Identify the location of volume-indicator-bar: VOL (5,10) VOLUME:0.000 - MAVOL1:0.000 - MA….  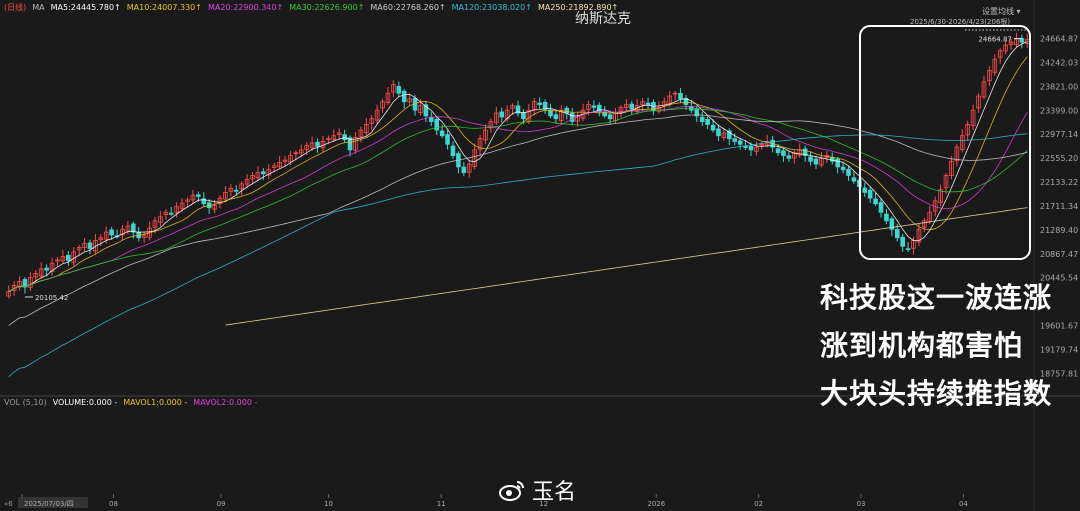
(133, 402).